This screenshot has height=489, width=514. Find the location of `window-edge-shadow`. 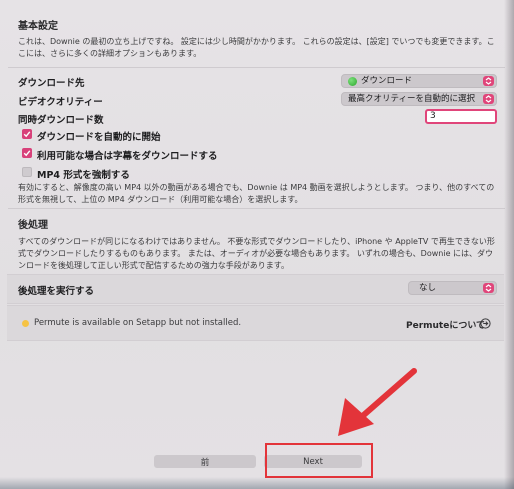

window-edge-shadow is located at coordinates (509, 244).